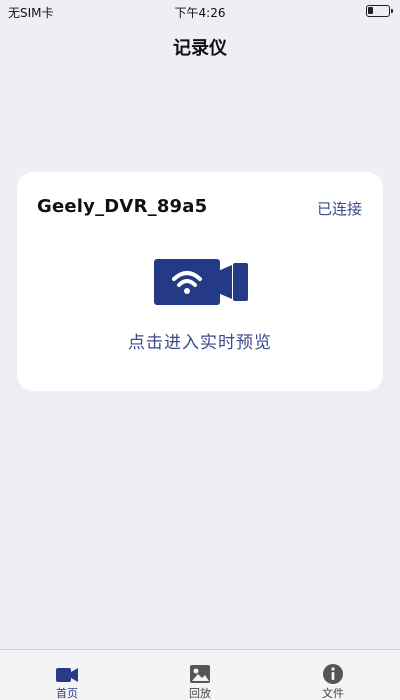 The image size is (400, 700). I want to click on tab-home: 首页, so click(67, 675).